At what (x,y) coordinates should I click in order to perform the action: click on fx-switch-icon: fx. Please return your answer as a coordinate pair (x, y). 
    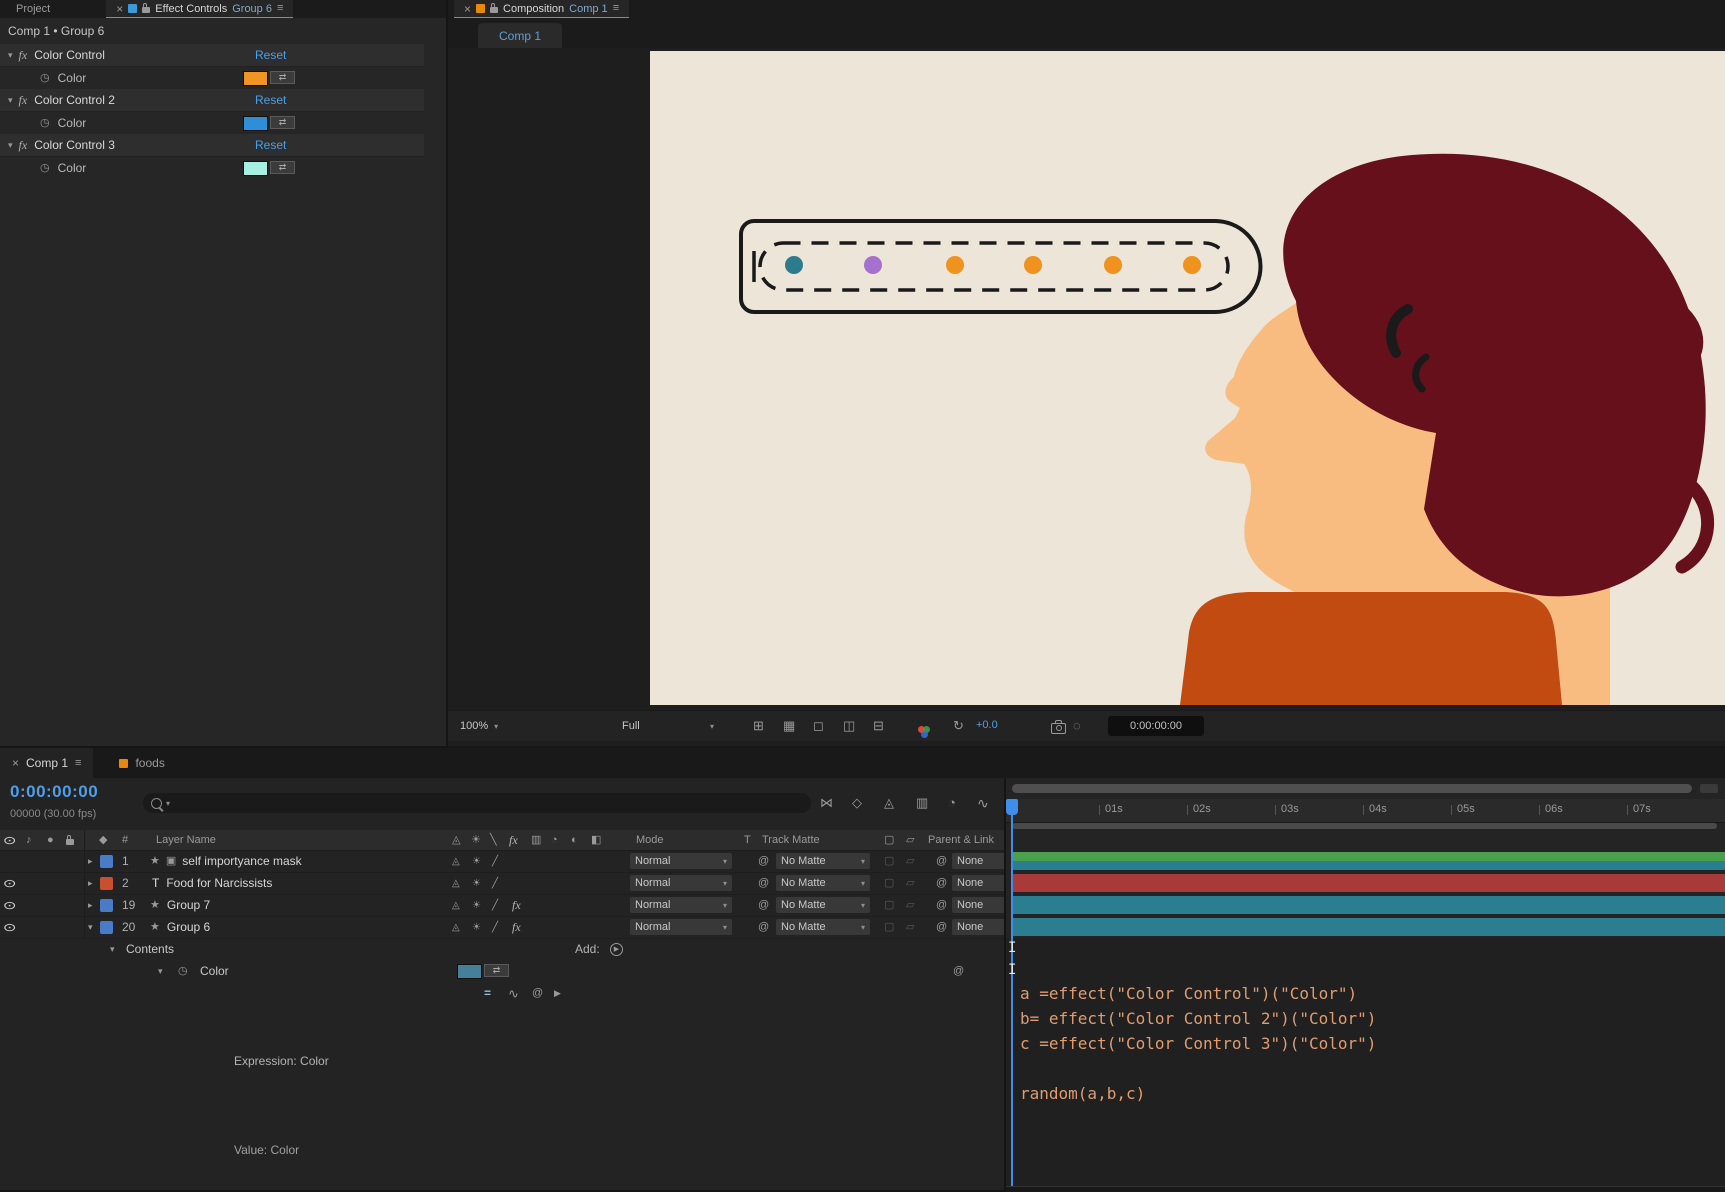
    Looking at the image, I should click on (513, 840).